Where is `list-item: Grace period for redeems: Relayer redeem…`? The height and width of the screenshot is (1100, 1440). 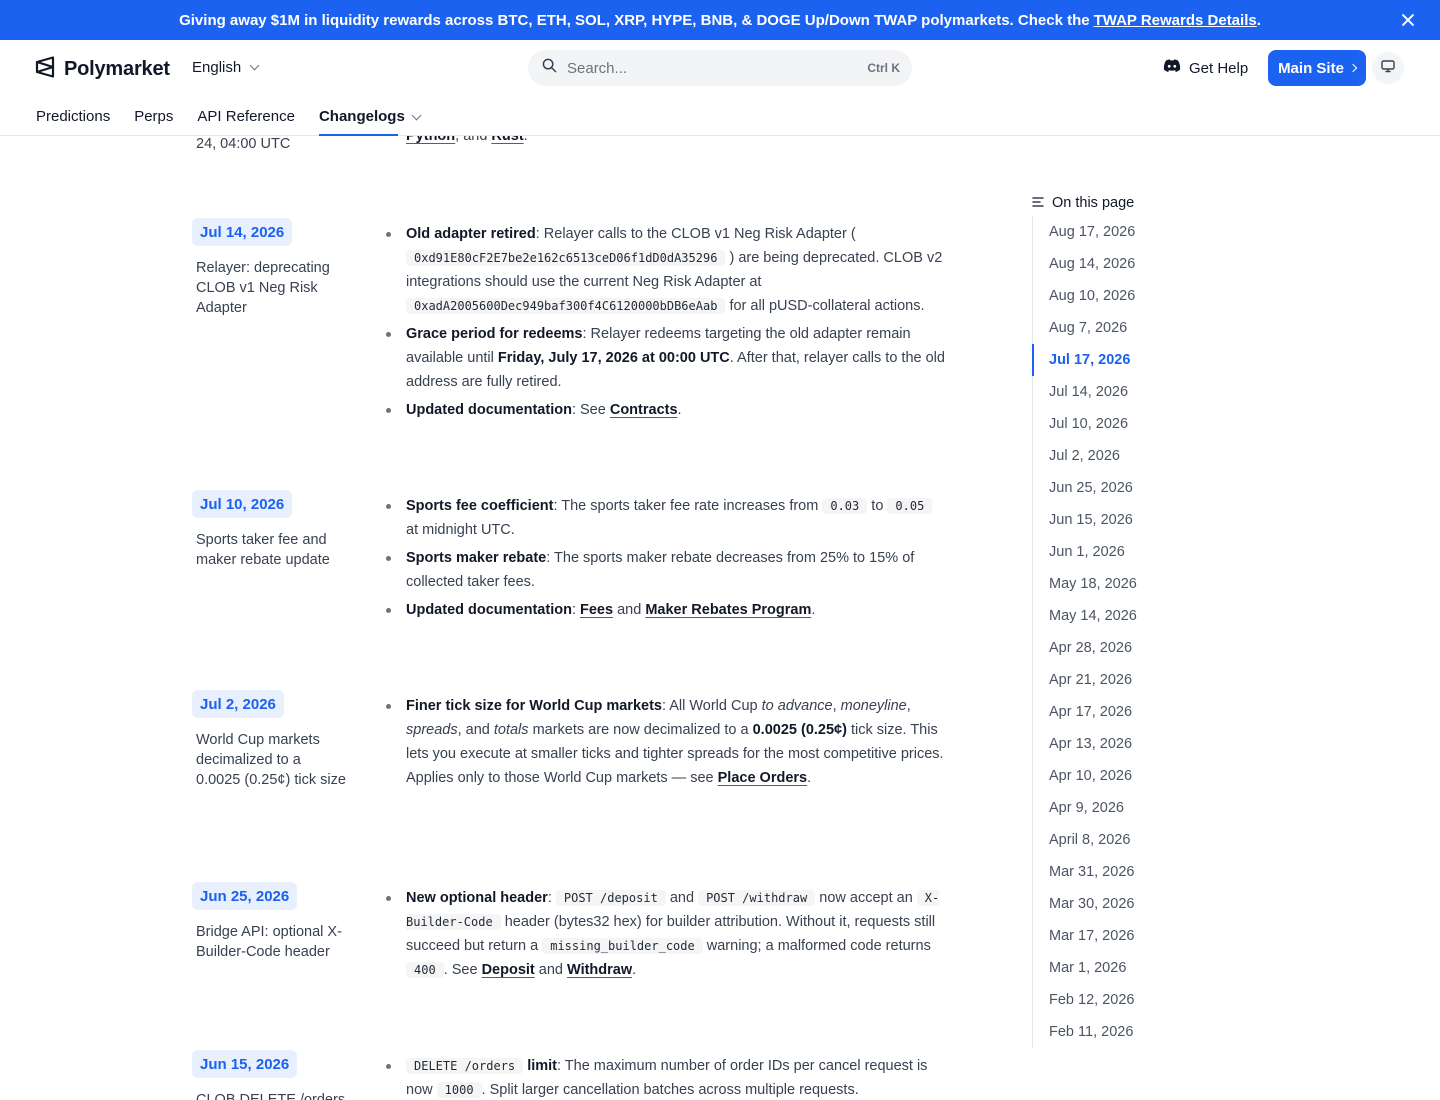 list-item: Grace period for redeems: Relayer redeem… is located at coordinates (666, 358).